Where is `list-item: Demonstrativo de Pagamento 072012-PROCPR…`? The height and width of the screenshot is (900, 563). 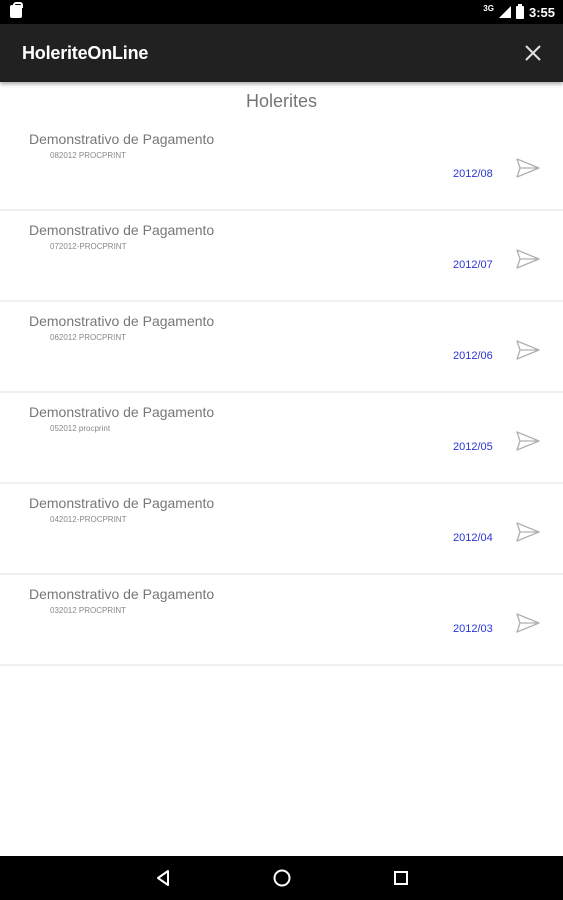 list-item: Demonstrativo de Pagamento 072012-PROCPR… is located at coordinates (281, 256).